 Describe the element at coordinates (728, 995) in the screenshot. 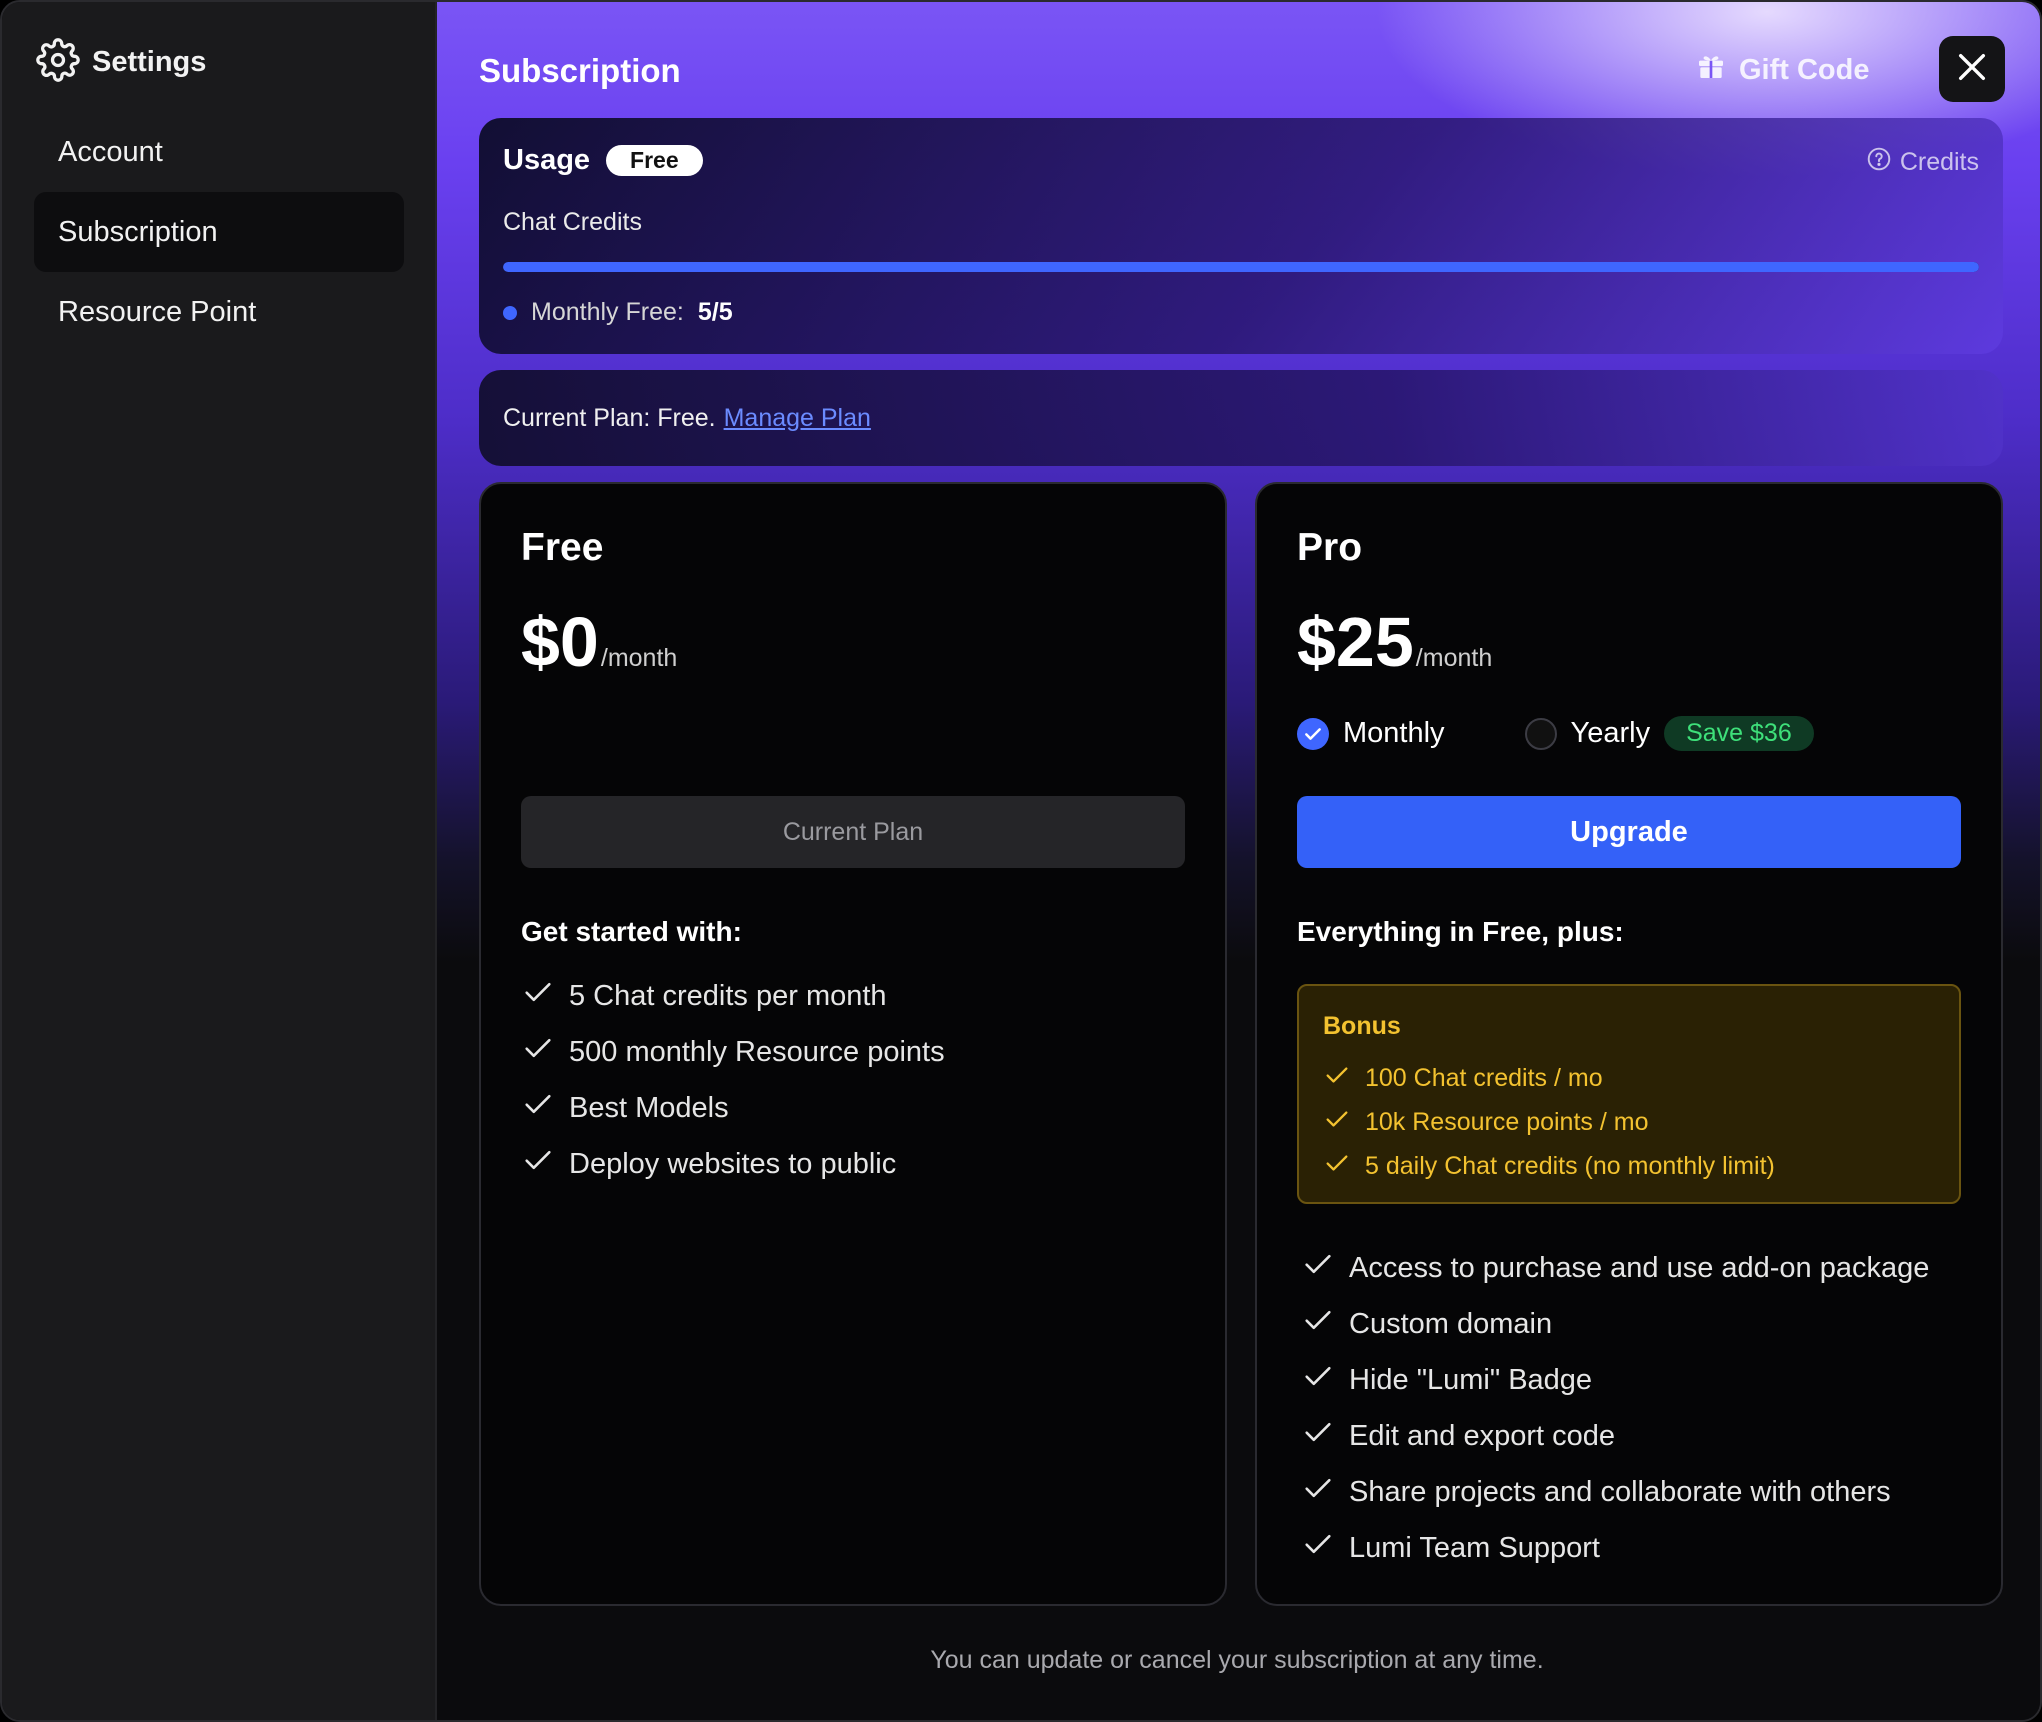

I see `feature-text: 5 Chat credits per month` at that location.